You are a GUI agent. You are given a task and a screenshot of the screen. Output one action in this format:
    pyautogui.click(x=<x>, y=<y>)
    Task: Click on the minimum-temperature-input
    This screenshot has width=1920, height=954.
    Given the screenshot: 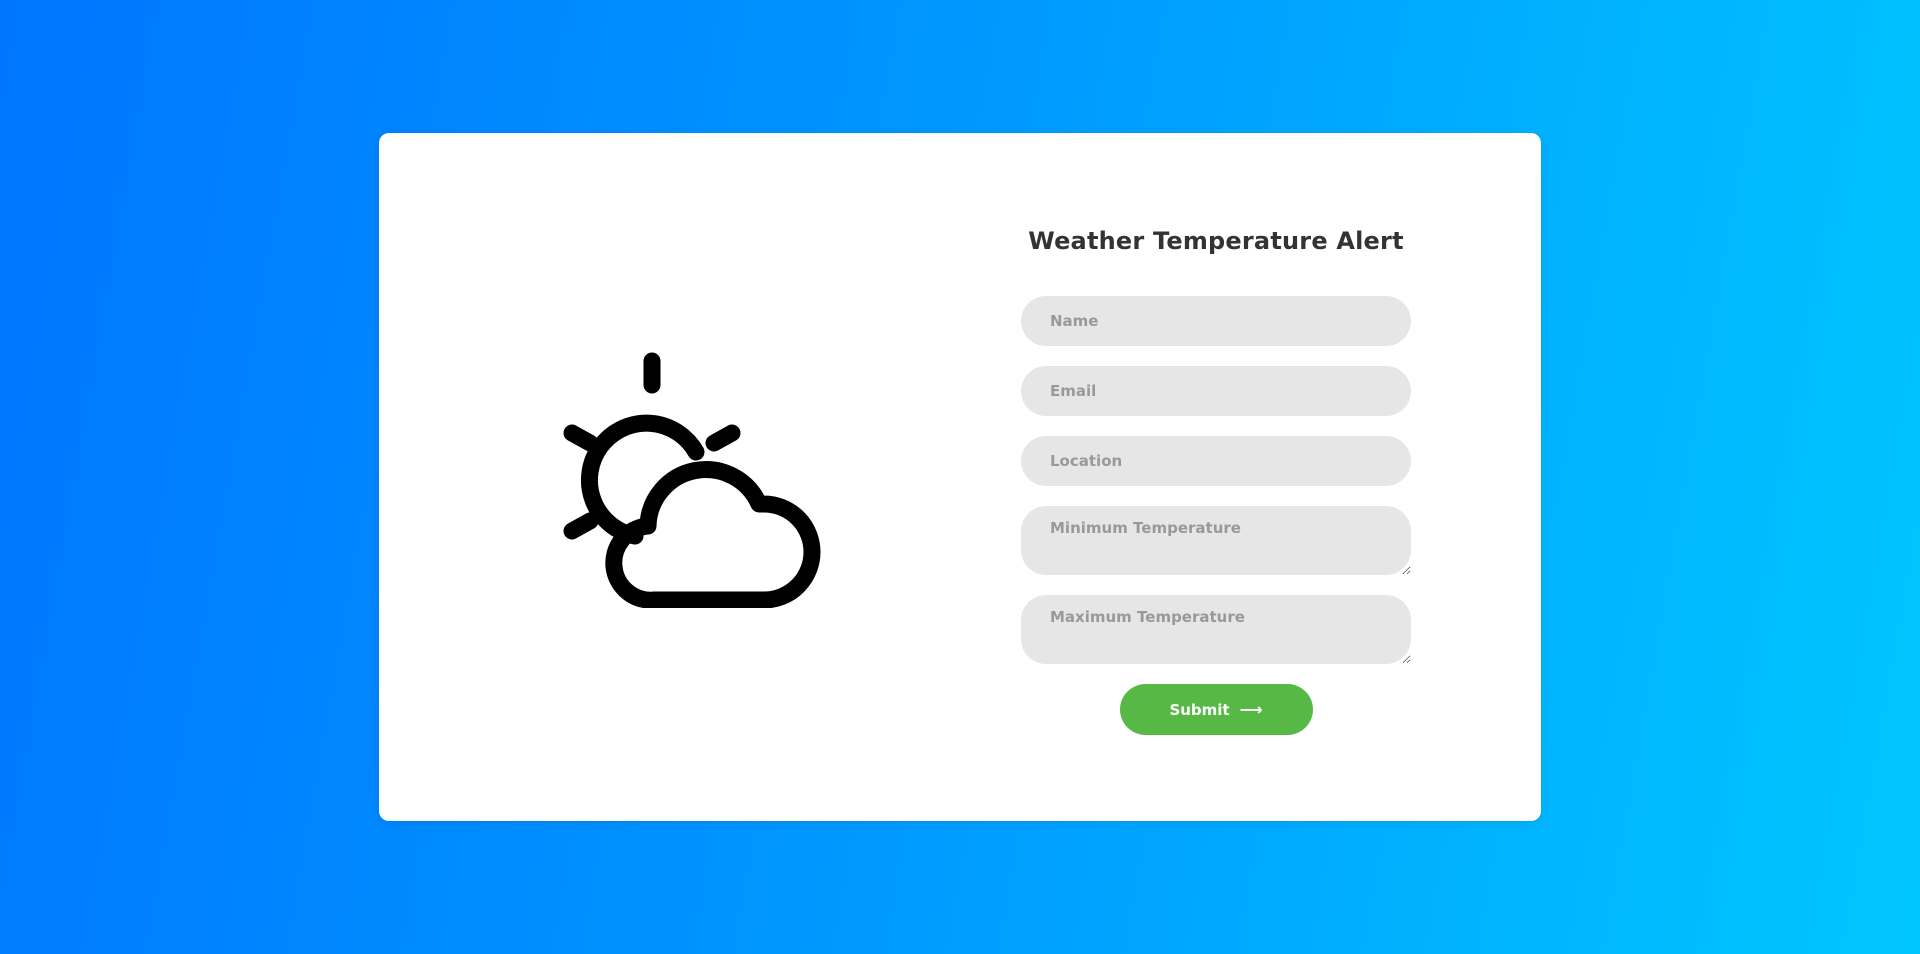 What is the action you would take?
    pyautogui.click(x=1216, y=540)
    